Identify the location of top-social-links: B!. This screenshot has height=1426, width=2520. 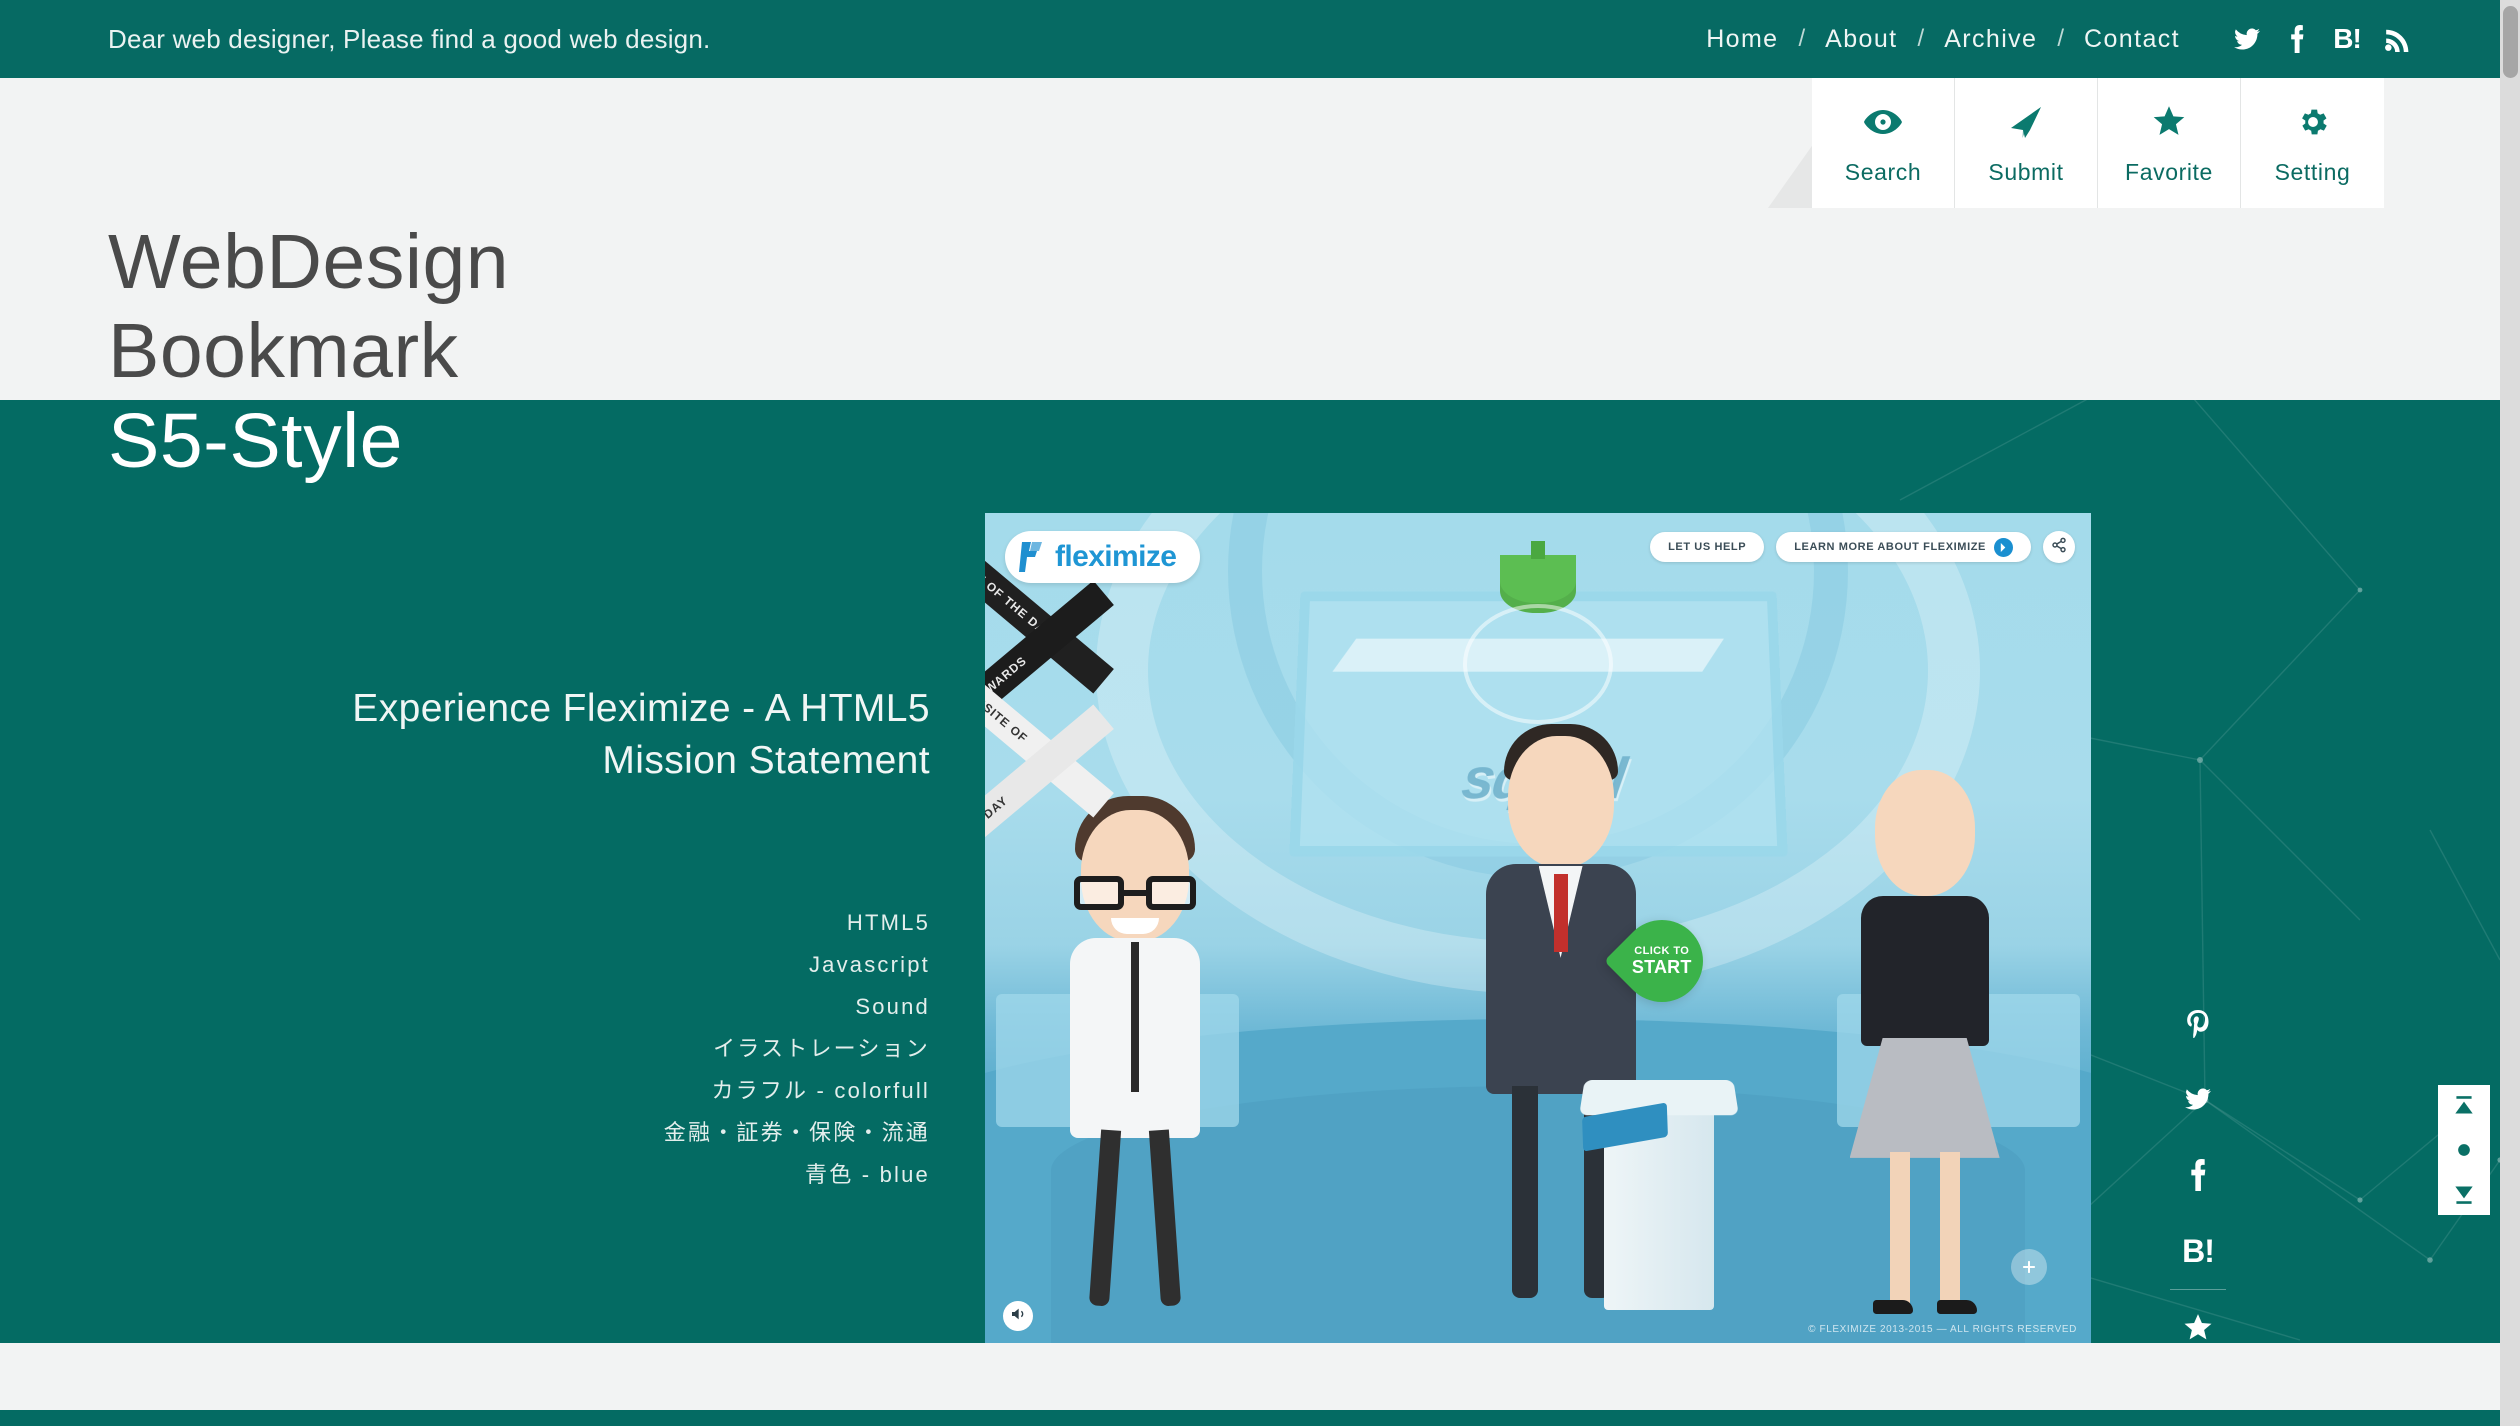
(2322, 39).